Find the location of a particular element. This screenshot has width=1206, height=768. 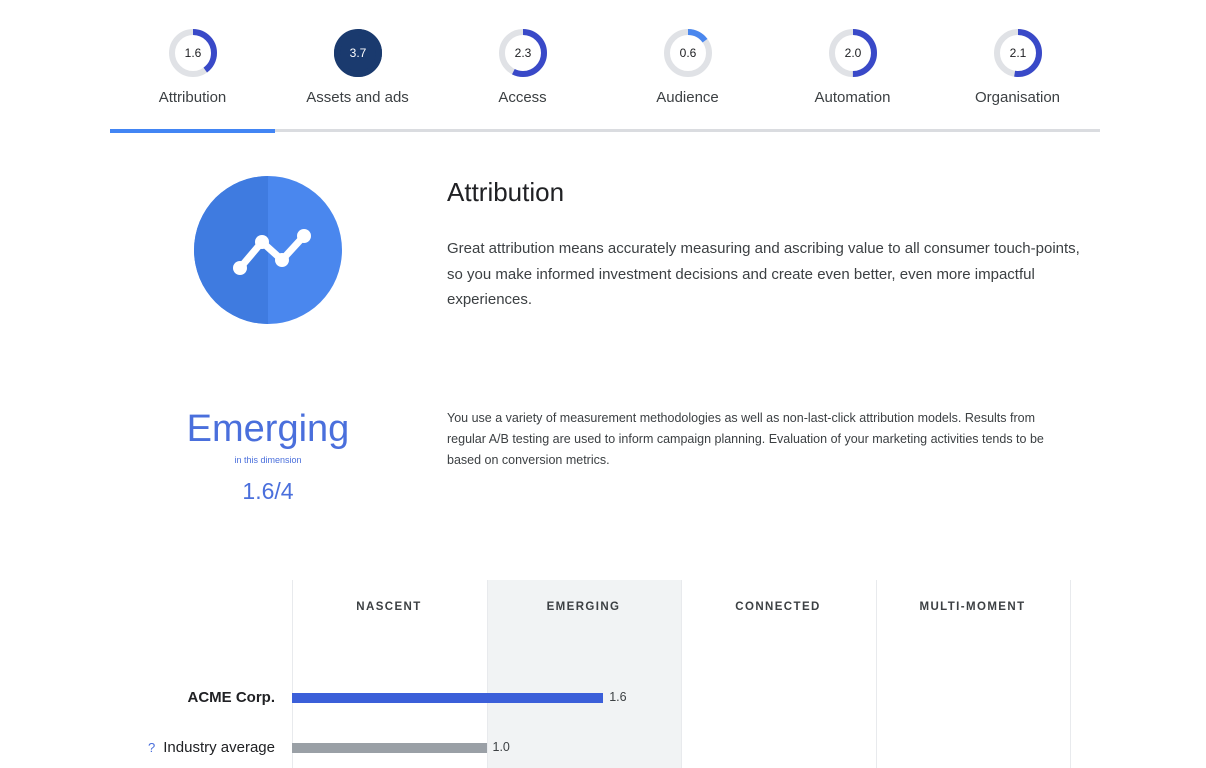

tab-score-value: 2.3 is located at coordinates (523, 53).